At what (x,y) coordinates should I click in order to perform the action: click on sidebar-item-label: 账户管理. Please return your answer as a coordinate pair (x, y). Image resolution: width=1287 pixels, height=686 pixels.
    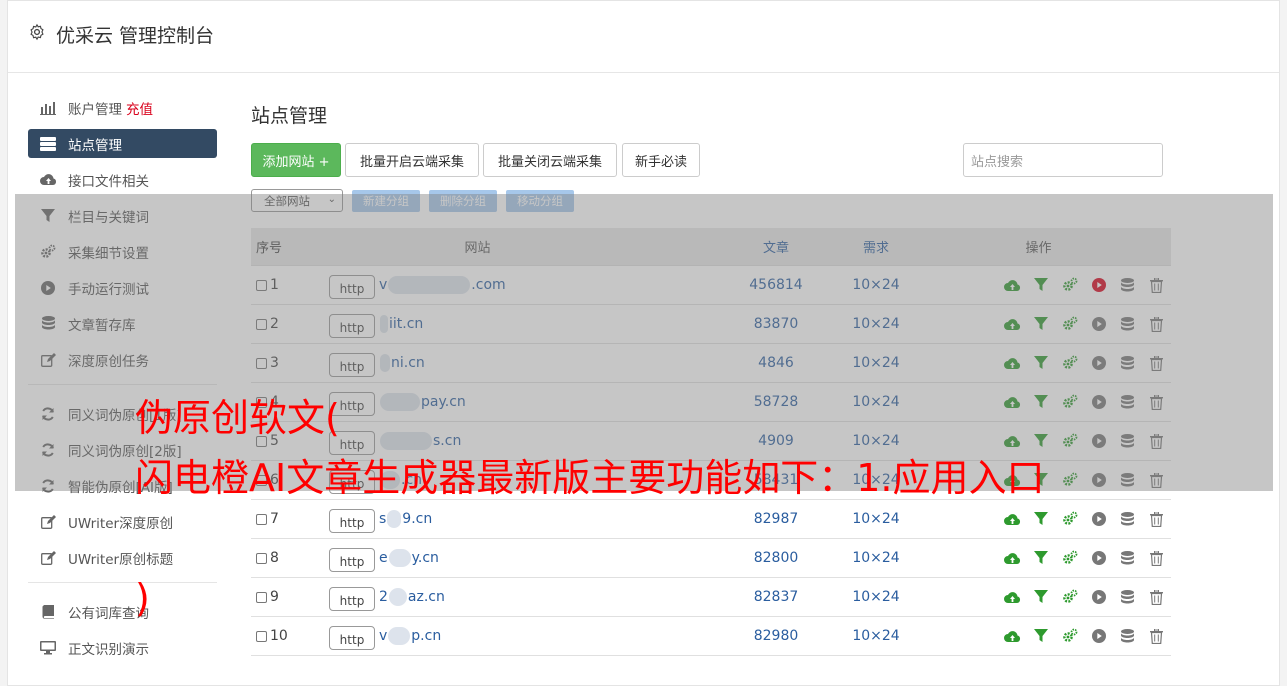
    Looking at the image, I should click on (95, 109).